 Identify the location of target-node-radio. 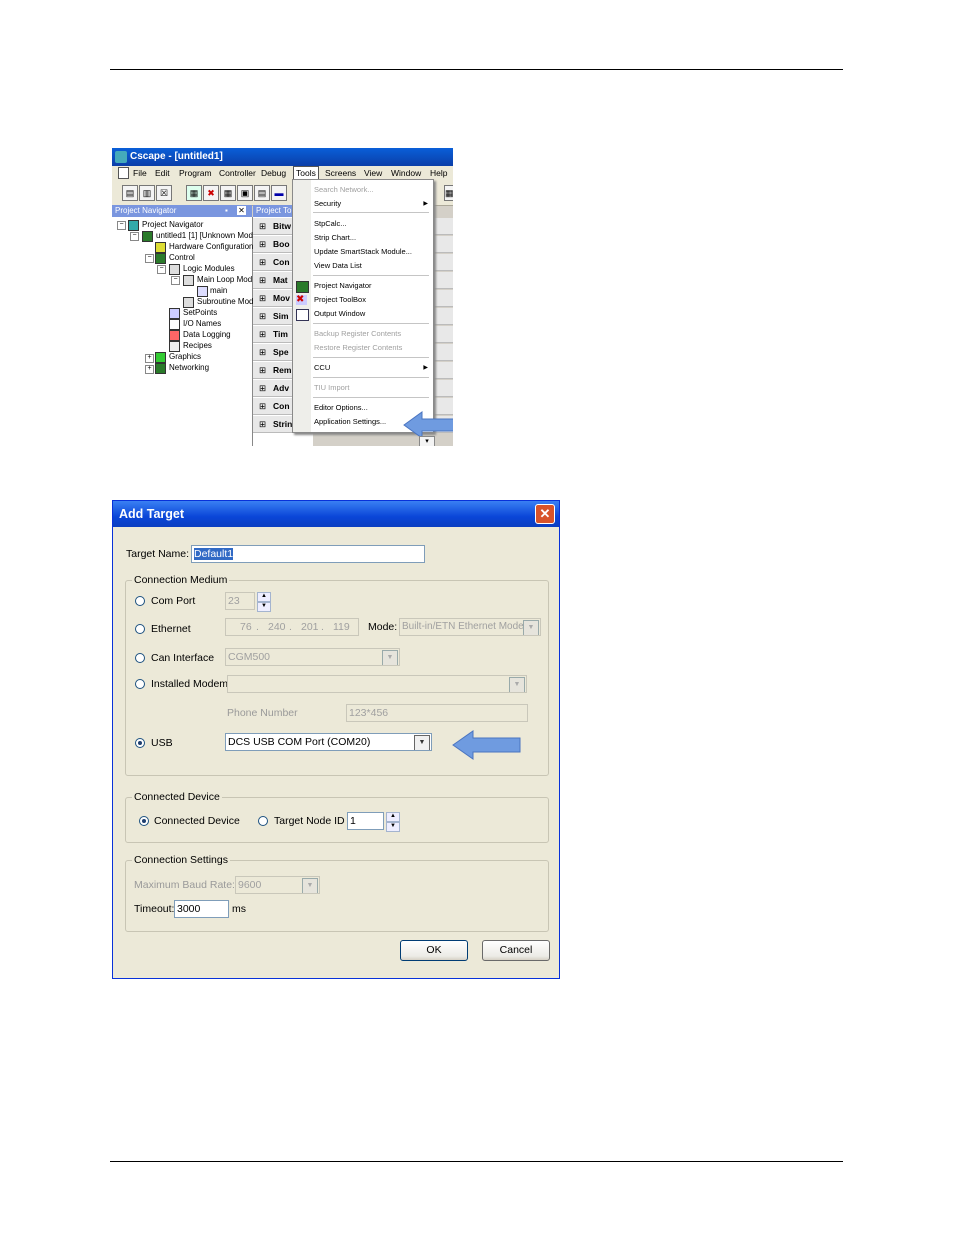
(263, 821).